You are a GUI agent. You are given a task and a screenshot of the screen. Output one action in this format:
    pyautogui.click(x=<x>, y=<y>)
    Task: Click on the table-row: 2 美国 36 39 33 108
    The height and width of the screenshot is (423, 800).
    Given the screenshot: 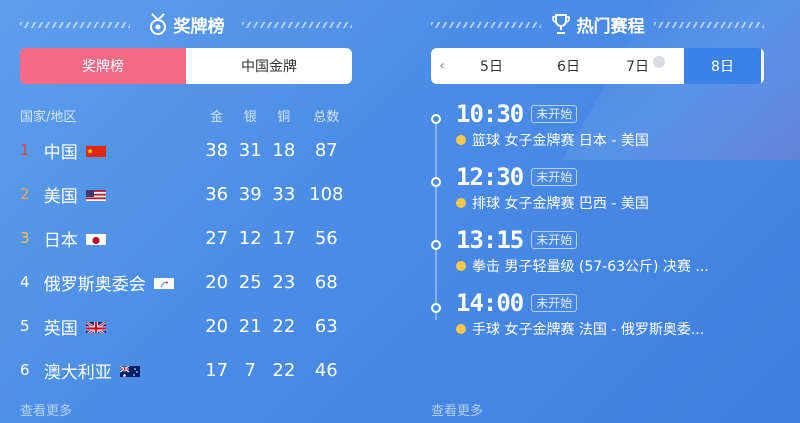 What is the action you would take?
    pyautogui.click(x=186, y=194)
    